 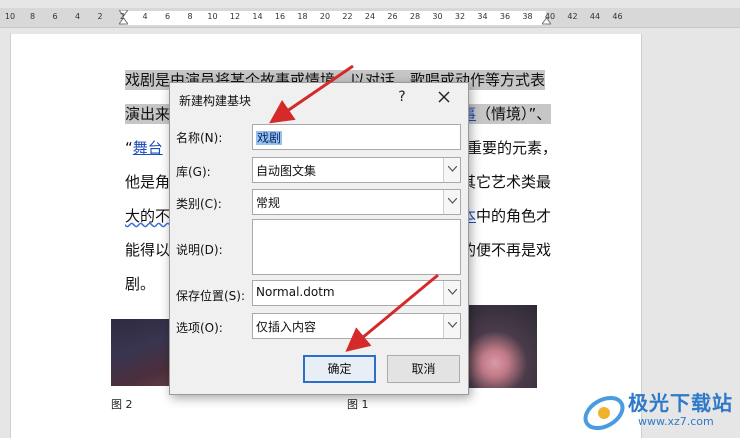 What do you see at coordinates (402, 97) in the screenshot?
I see `help-button: ?` at bounding box center [402, 97].